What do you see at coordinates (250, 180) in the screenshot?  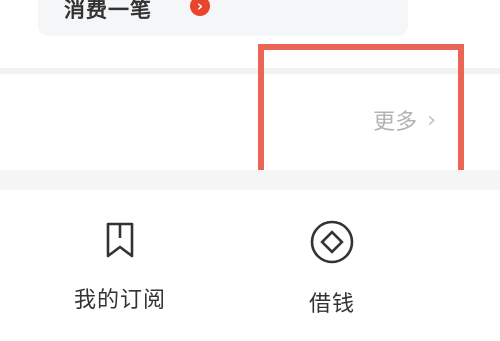 I see `section-divider` at bounding box center [250, 180].